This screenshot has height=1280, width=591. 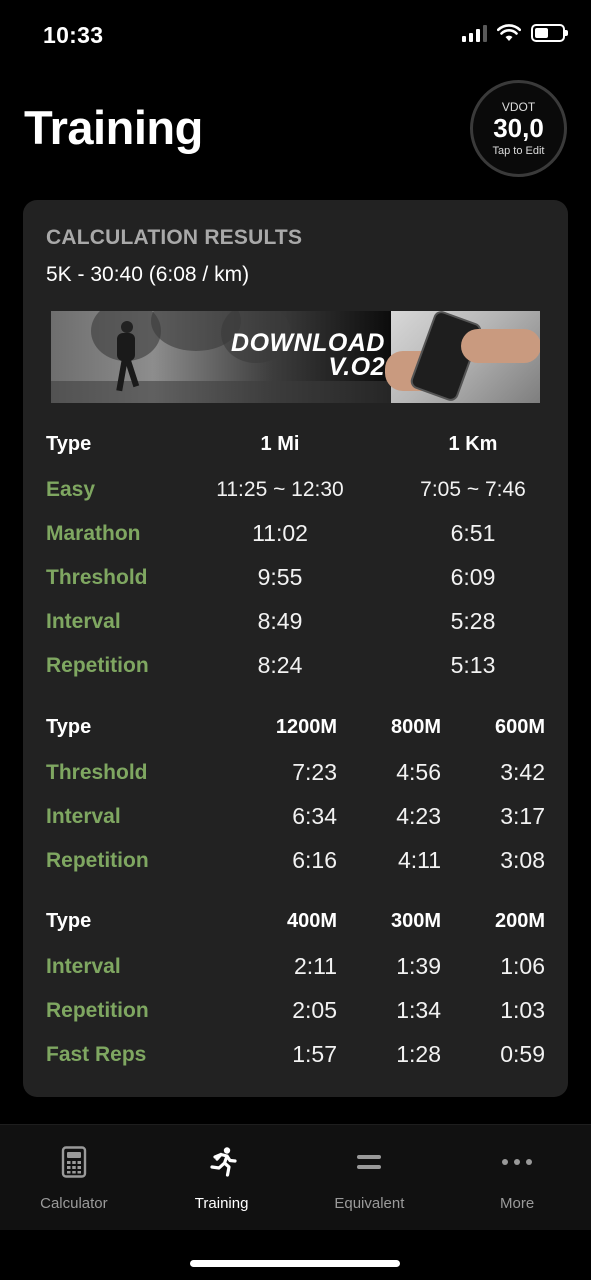 I want to click on banner-line1: DOWNLOAD, so click(x=308, y=343).